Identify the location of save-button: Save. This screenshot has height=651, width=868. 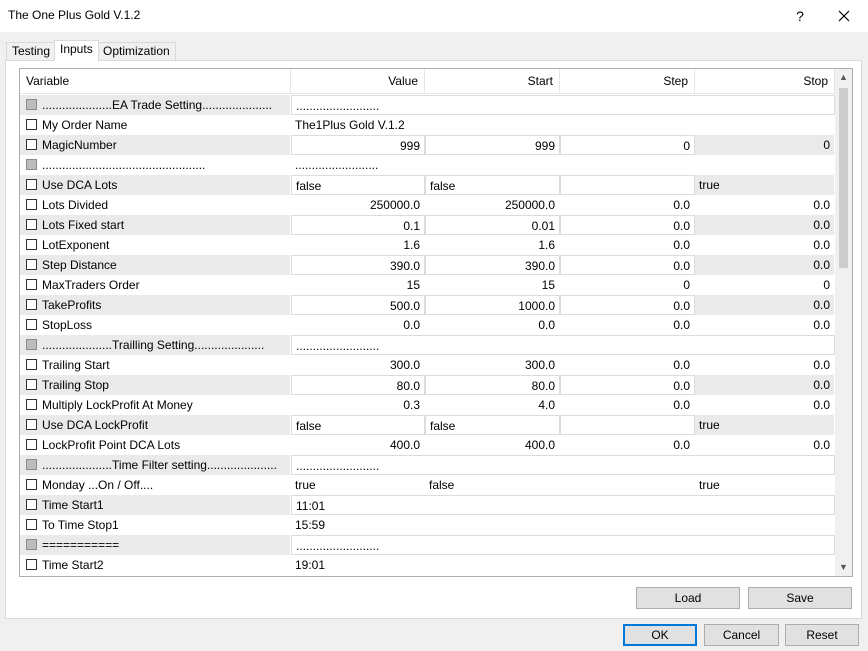
(800, 598).